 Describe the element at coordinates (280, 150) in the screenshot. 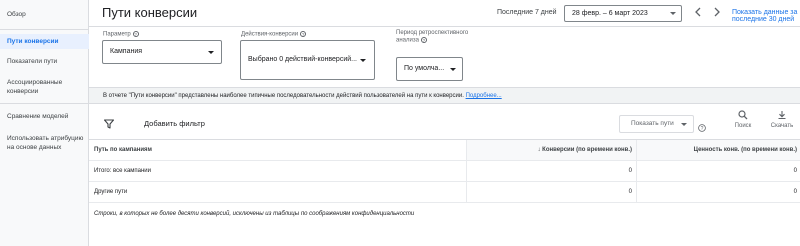

I see `column-header-campaign-path: Путь по кампаниям` at that location.